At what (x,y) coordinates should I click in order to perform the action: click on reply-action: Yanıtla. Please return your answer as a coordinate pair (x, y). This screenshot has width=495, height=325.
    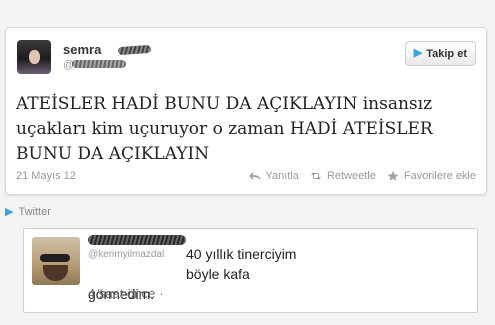
    Looking at the image, I should click on (273, 176).